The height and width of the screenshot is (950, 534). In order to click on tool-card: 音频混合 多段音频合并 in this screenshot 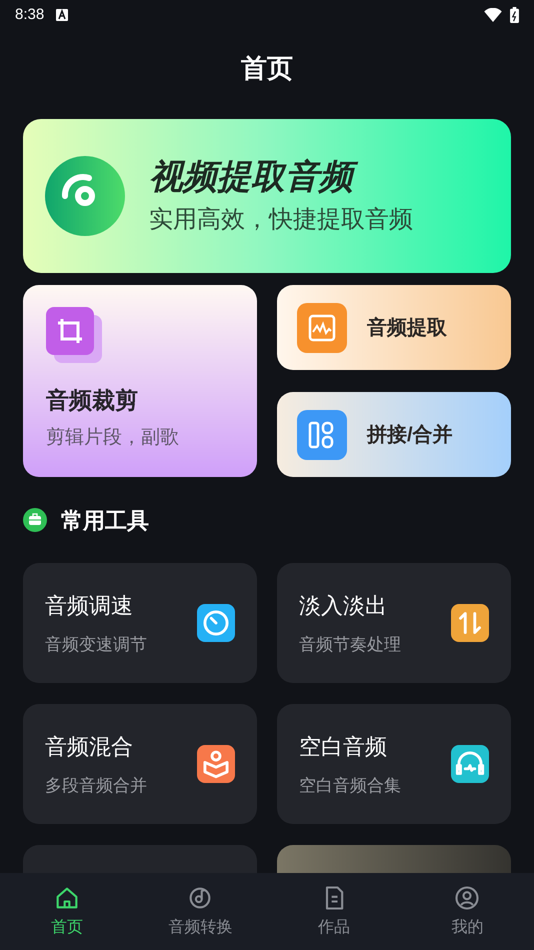, I will do `click(140, 764)`.